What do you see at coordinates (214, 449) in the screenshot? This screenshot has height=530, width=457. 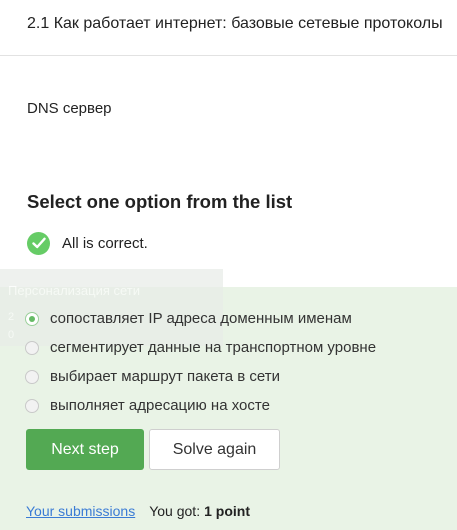 I see `solve-again-button: Solve again` at bounding box center [214, 449].